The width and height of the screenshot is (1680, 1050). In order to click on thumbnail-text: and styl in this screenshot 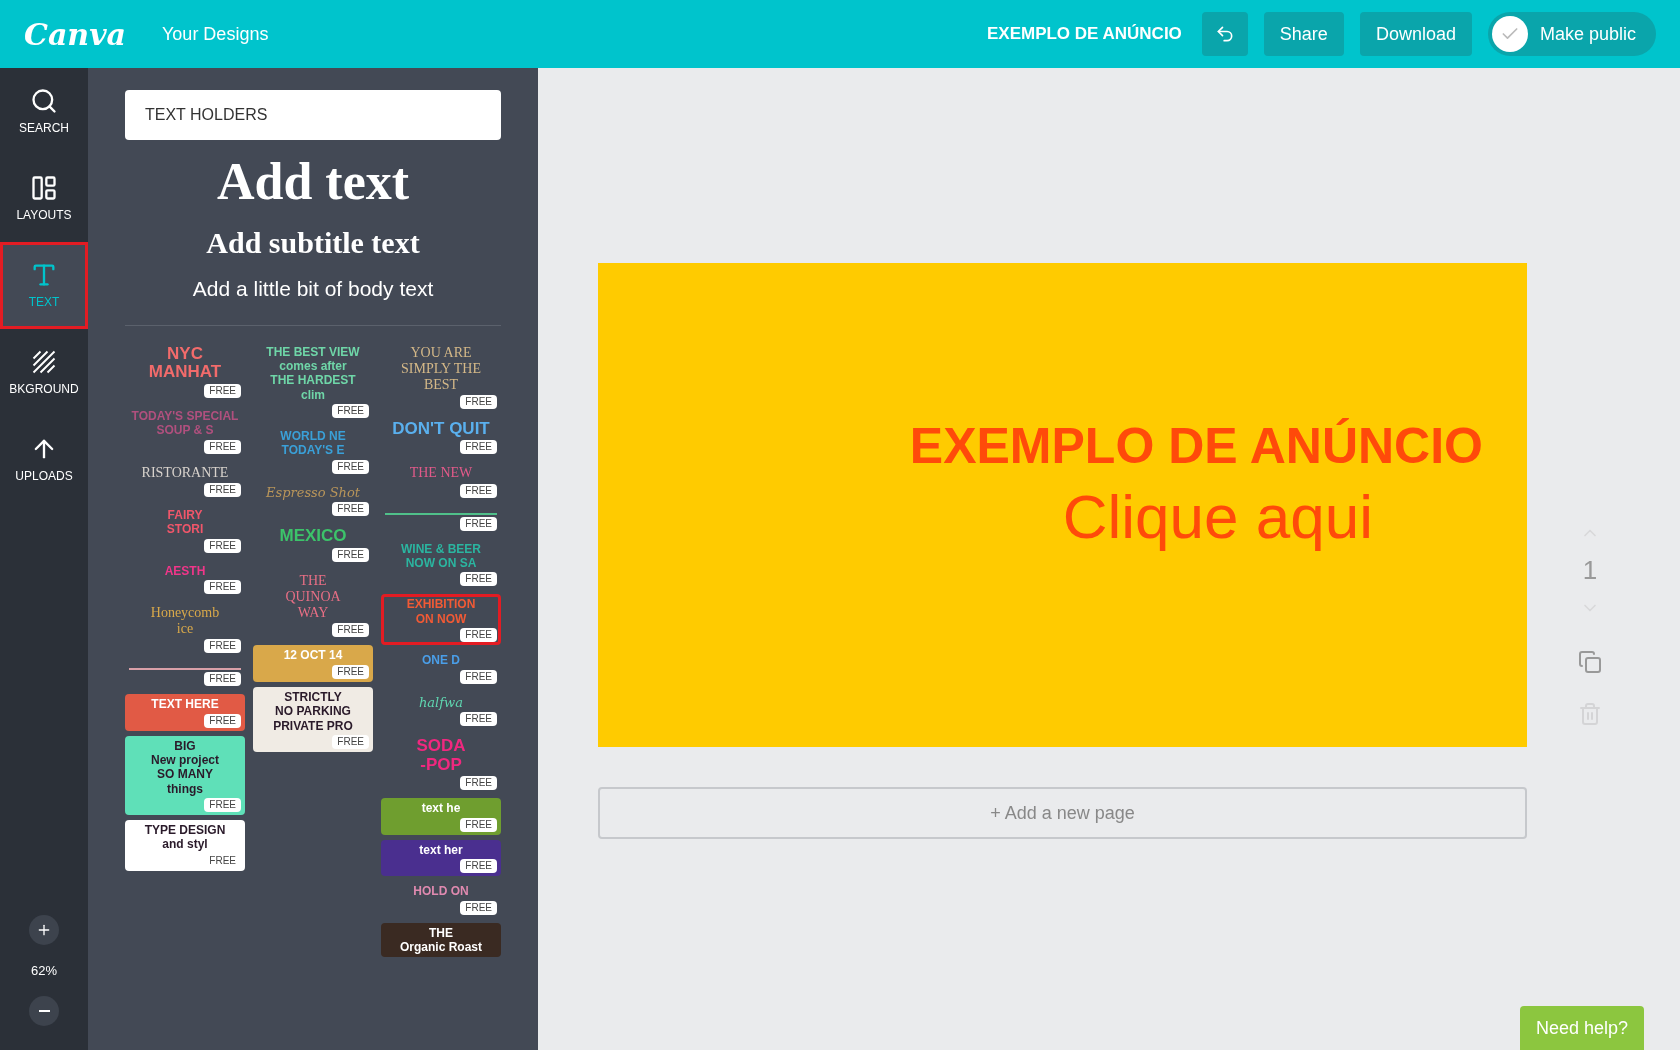, I will do `click(185, 844)`.